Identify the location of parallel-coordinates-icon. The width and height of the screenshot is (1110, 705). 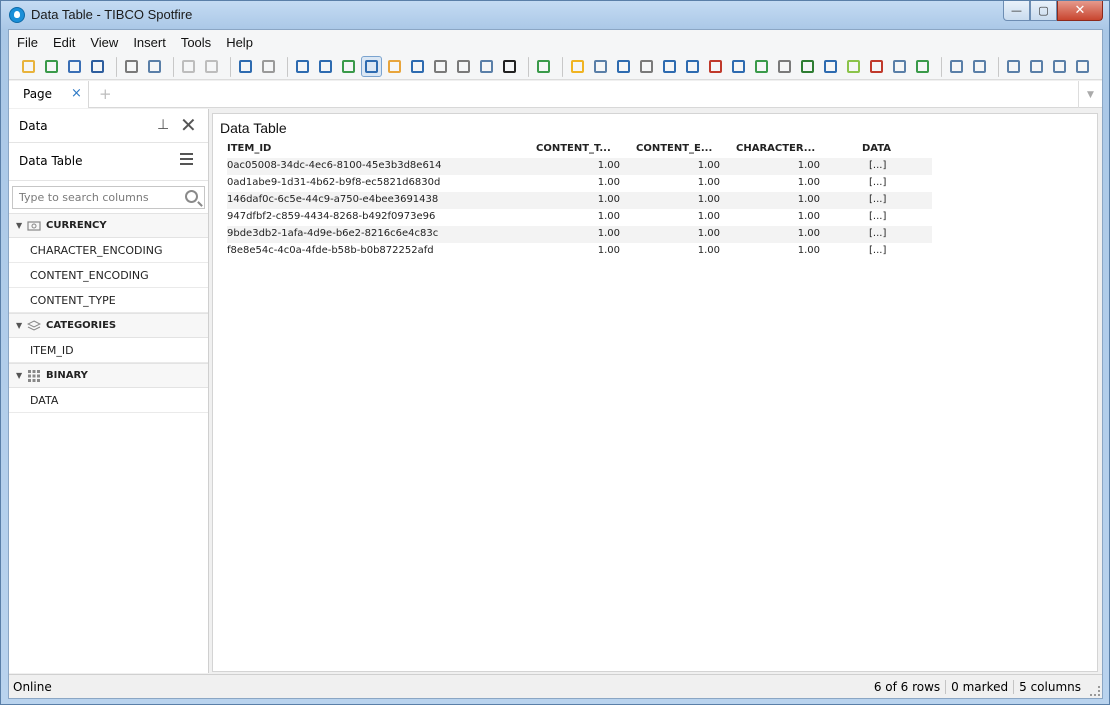
(876, 66).